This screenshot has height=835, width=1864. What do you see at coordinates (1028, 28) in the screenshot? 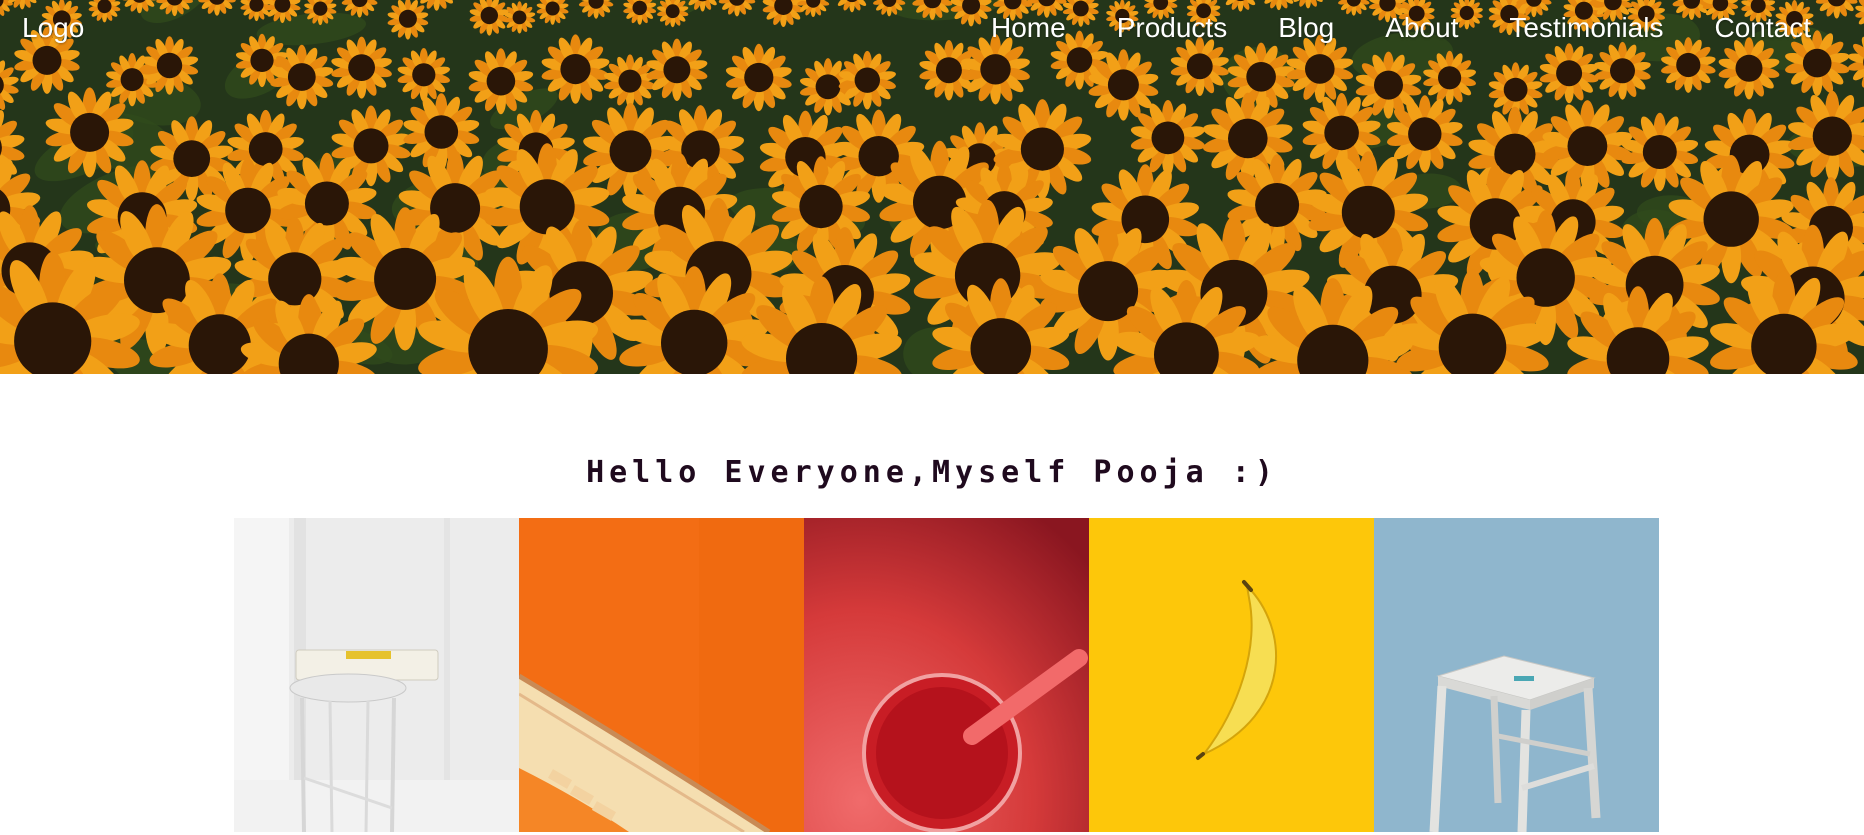
I see `nav-home: Home` at bounding box center [1028, 28].